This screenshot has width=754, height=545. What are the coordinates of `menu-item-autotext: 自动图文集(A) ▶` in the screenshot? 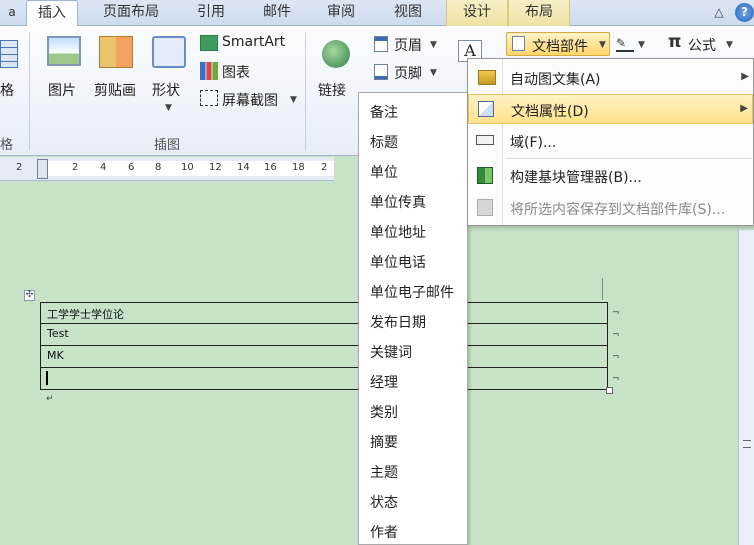 It's located at (610, 78).